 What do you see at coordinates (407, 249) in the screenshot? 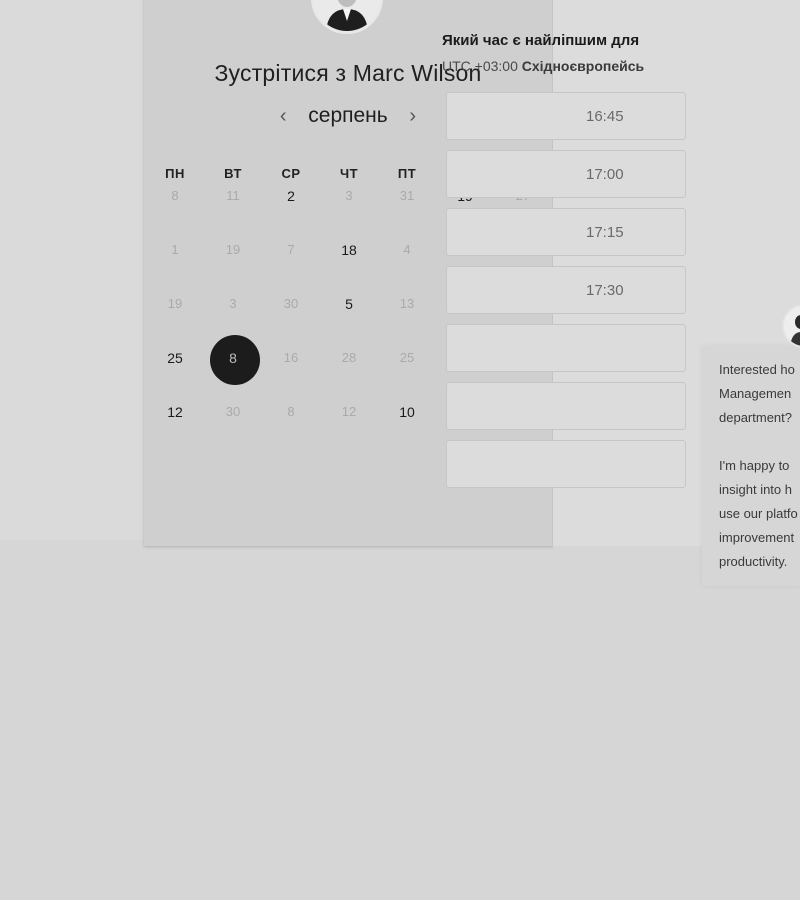
I see `calendar-day-number: 4` at bounding box center [407, 249].